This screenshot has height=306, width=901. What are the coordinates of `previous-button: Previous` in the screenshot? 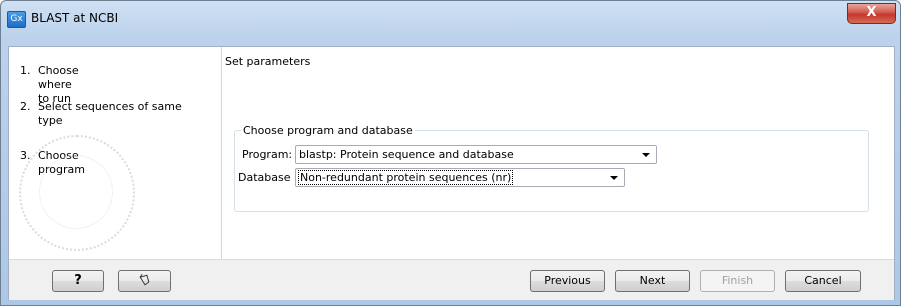 It's located at (567, 281).